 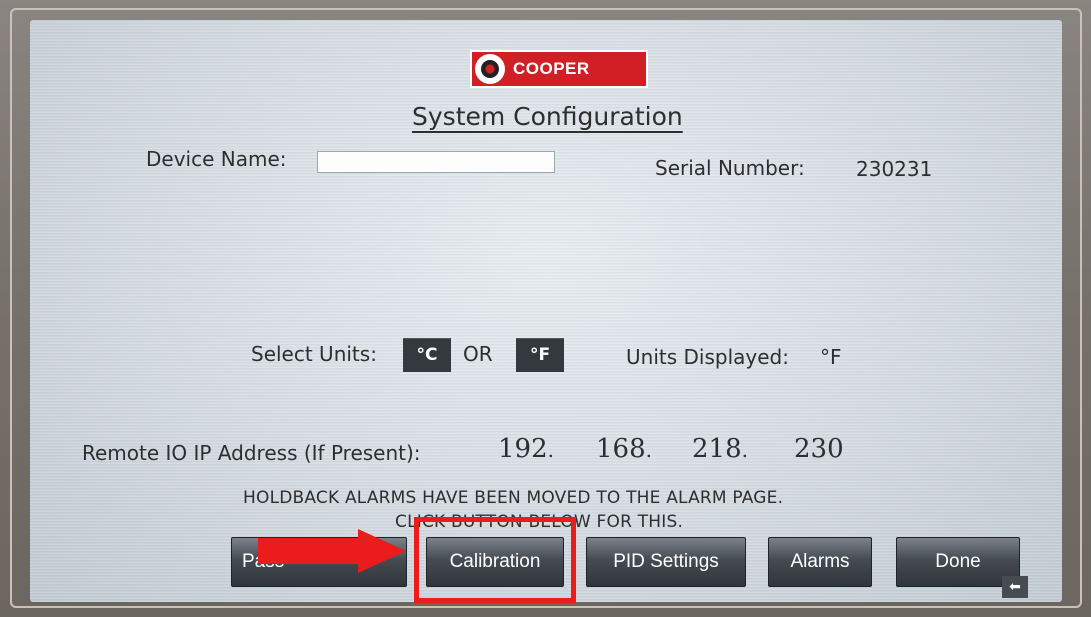 What do you see at coordinates (730, 168) in the screenshot?
I see `serial-number-label: Serial Number:` at bounding box center [730, 168].